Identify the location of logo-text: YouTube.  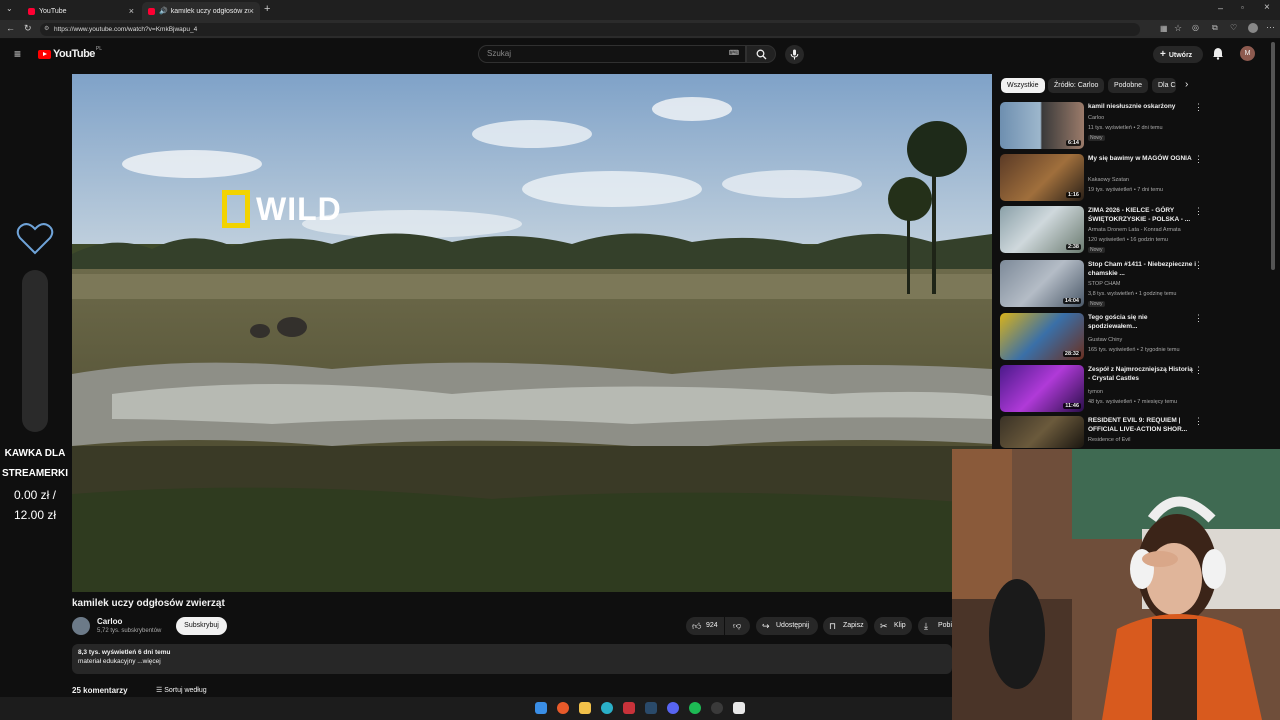
(74, 54).